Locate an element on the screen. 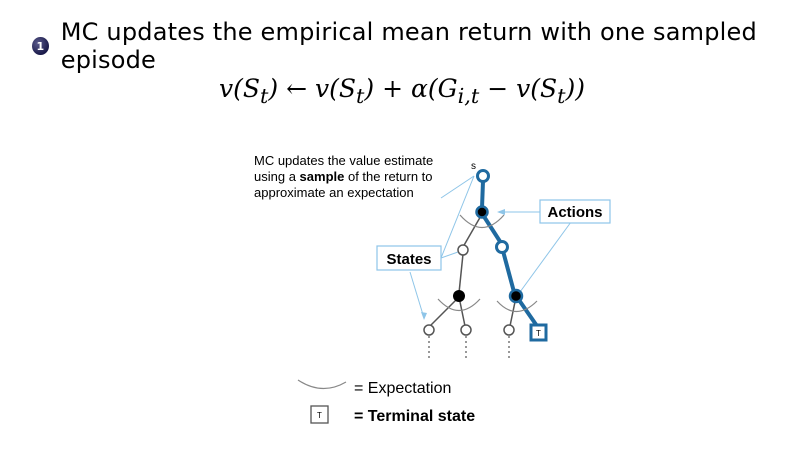 The width and height of the screenshot is (804, 458). caption-line-2: using a sample of the return to is located at coordinates (343, 176).